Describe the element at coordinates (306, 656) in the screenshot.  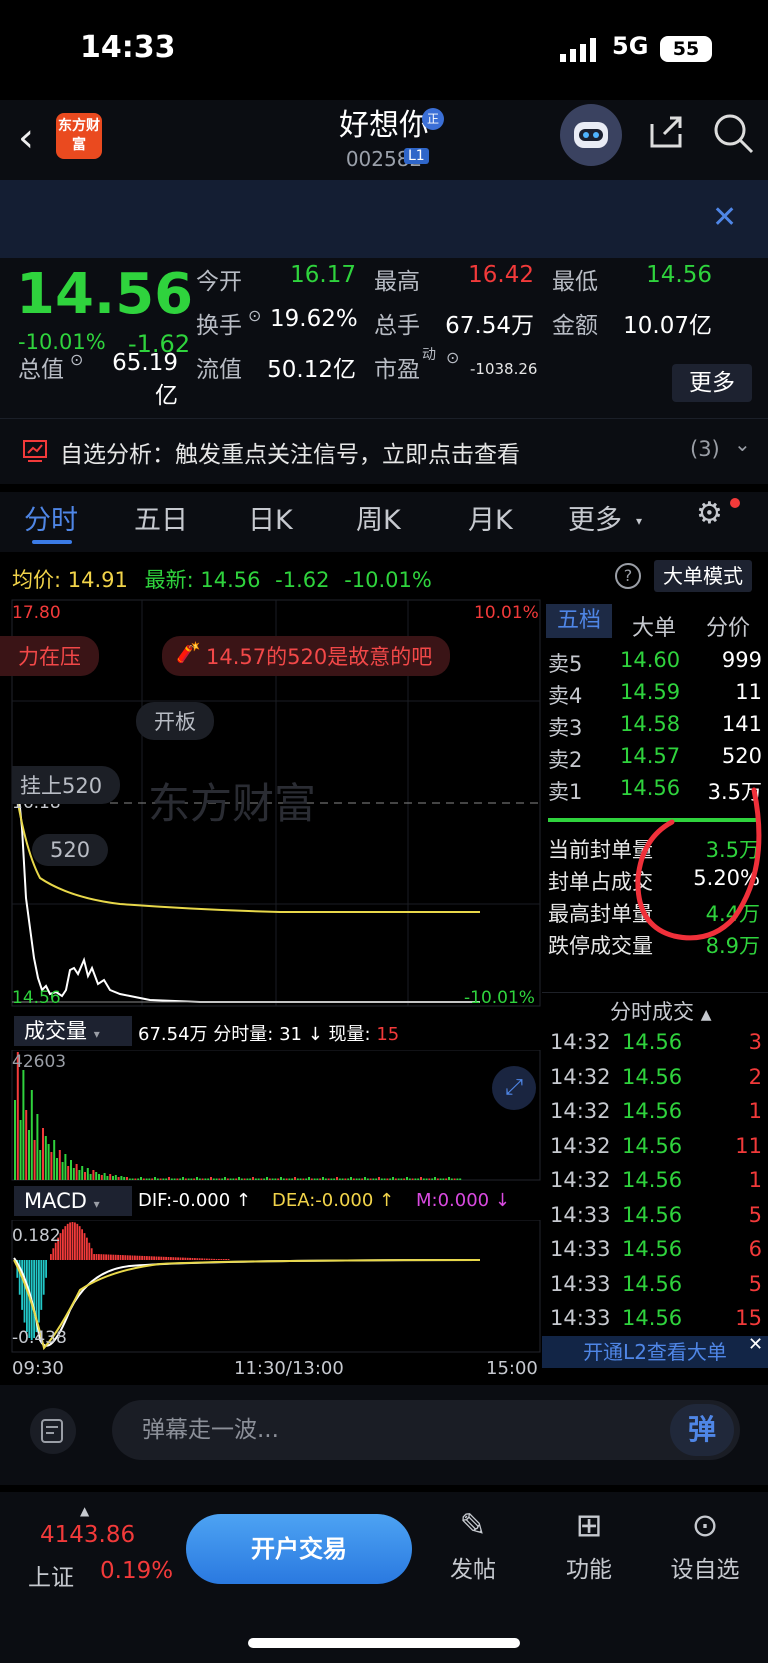
I see `danmu-chip: 14.57的520是故意的吧` at that location.